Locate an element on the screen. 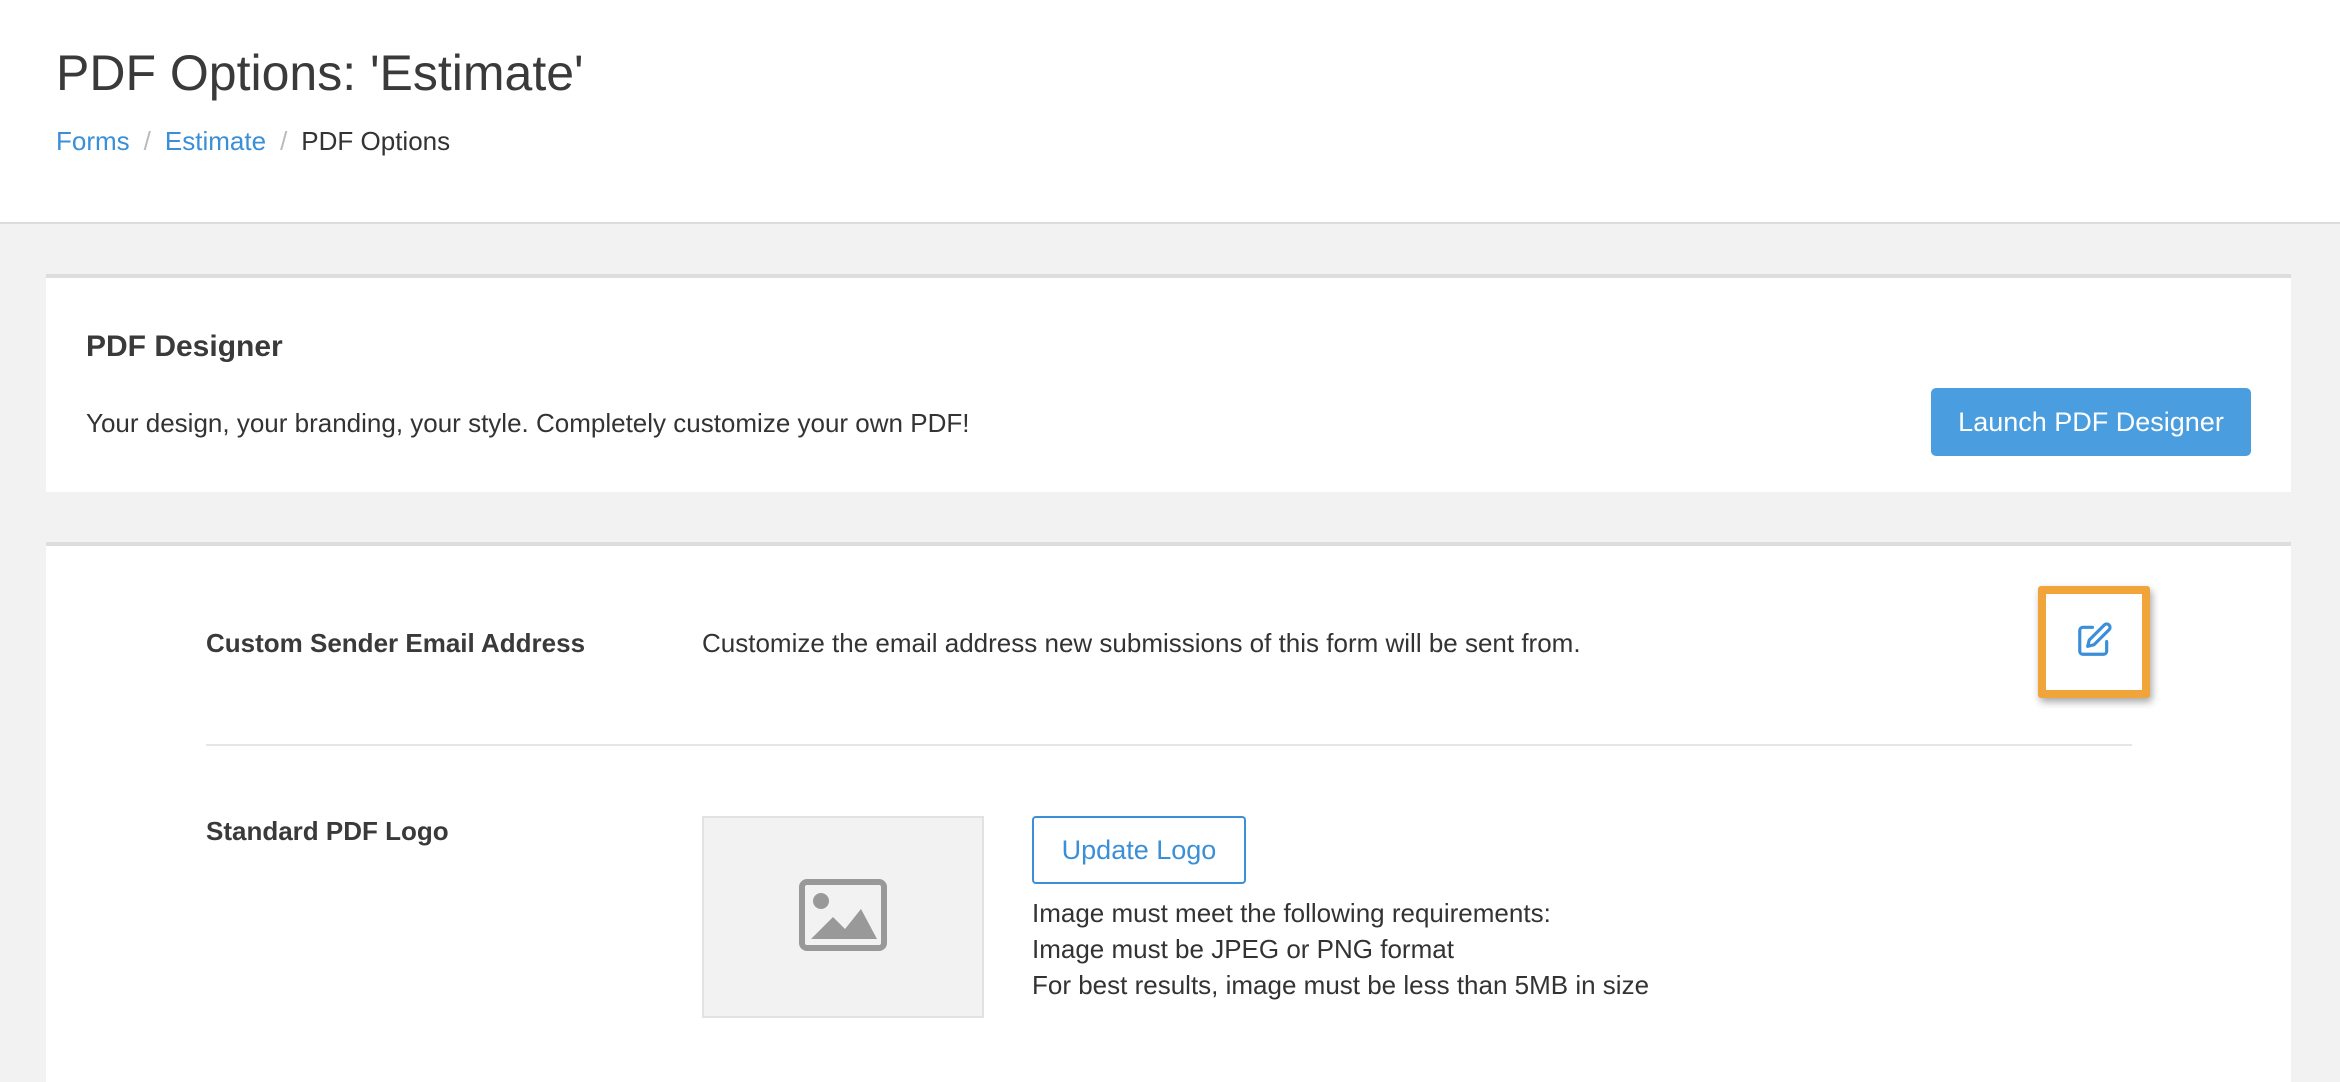  pencil-square-icon is located at coordinates (2094, 642).